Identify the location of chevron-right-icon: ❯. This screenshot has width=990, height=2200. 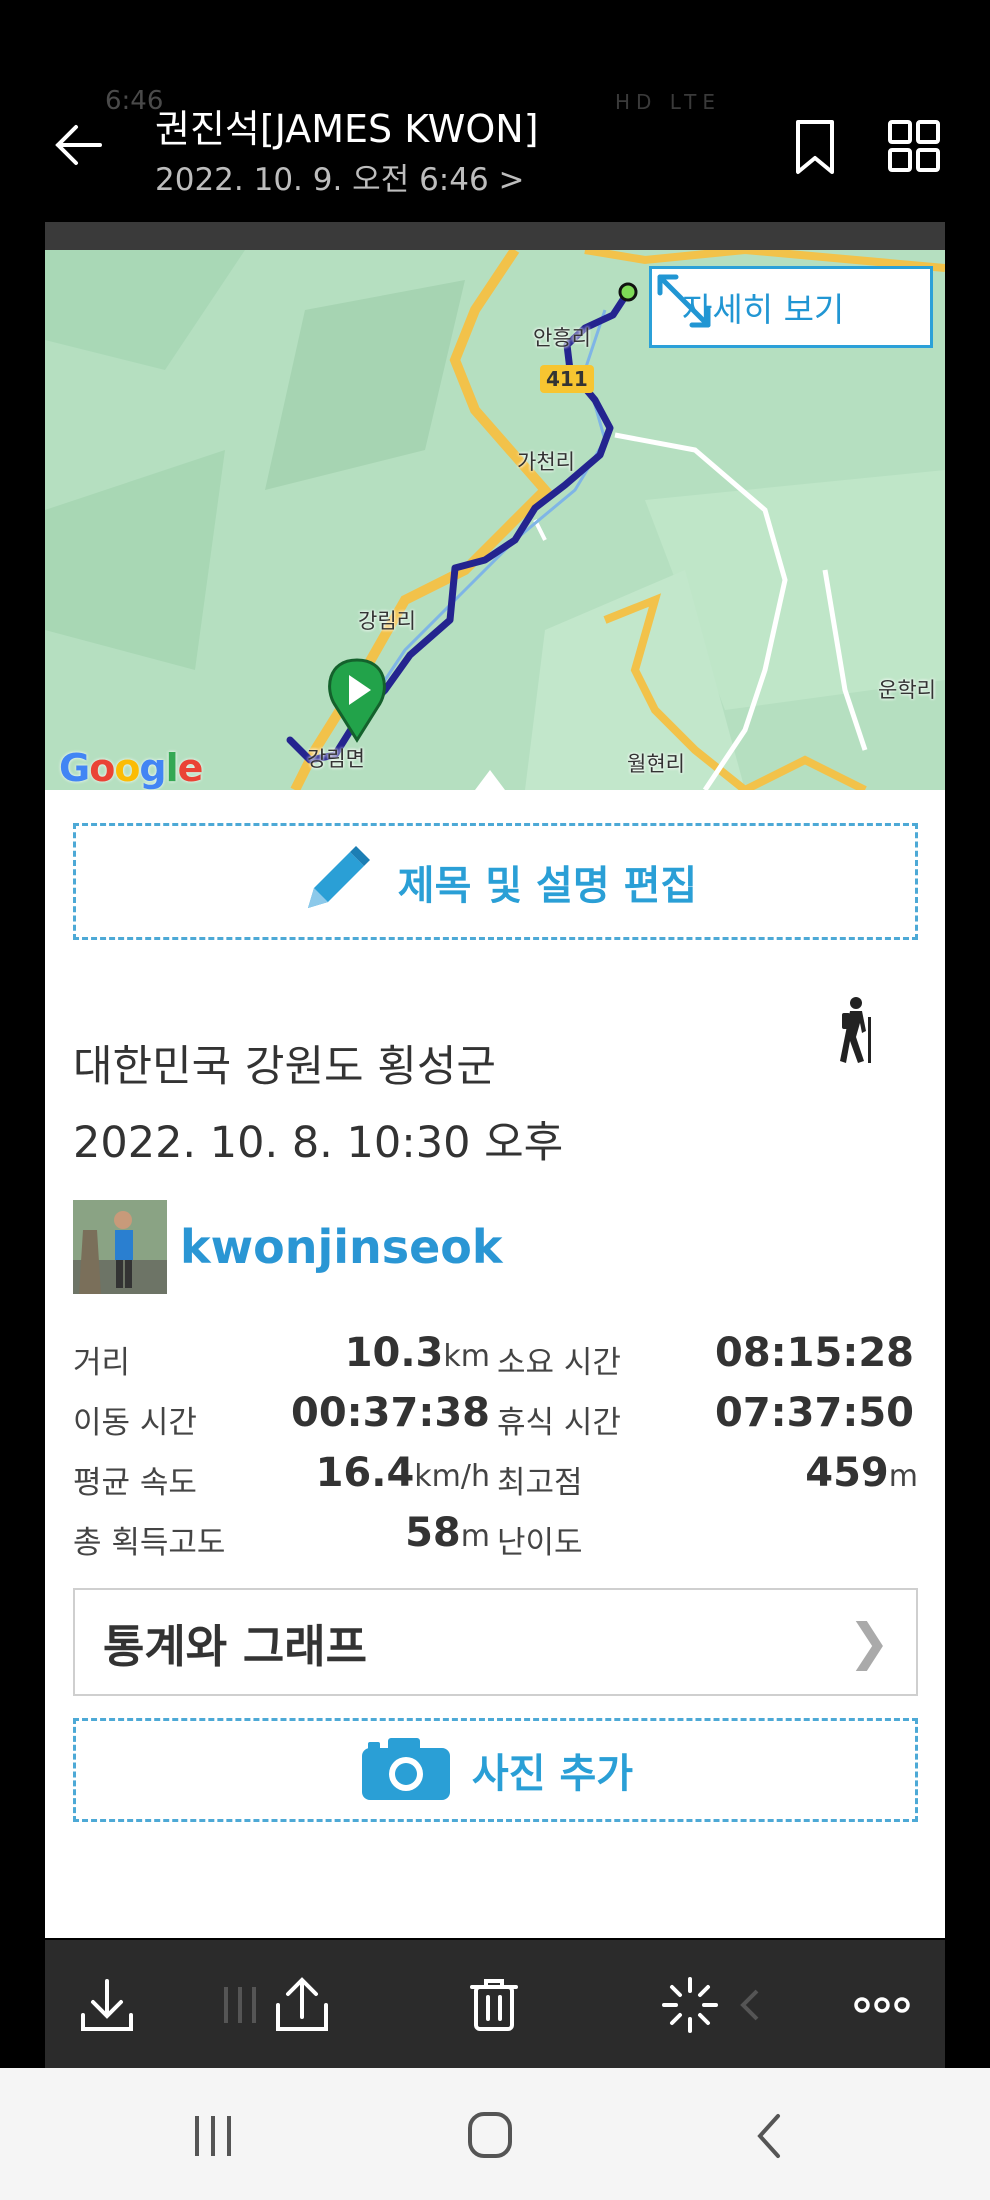
(869, 1642).